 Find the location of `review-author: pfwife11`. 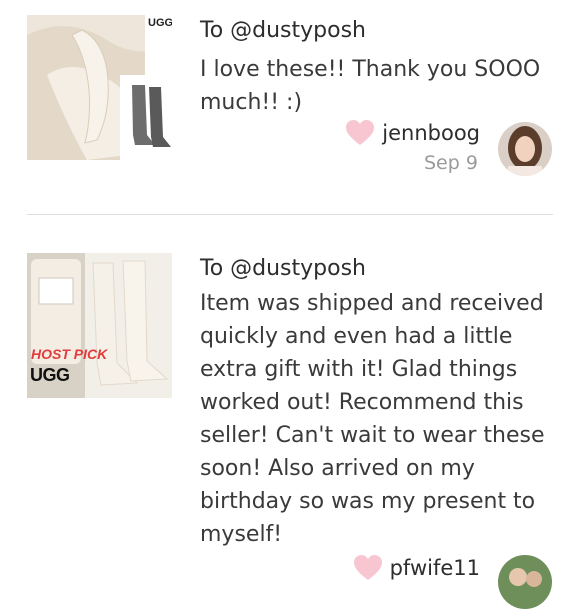

review-author: pfwife11 is located at coordinates (416, 568).